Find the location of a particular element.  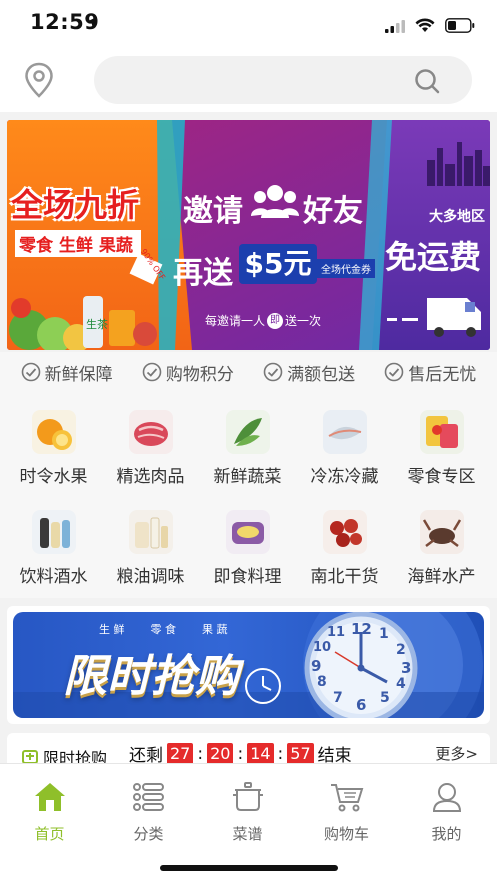

banner-right-region: 大多地区 is located at coordinates (457, 217).